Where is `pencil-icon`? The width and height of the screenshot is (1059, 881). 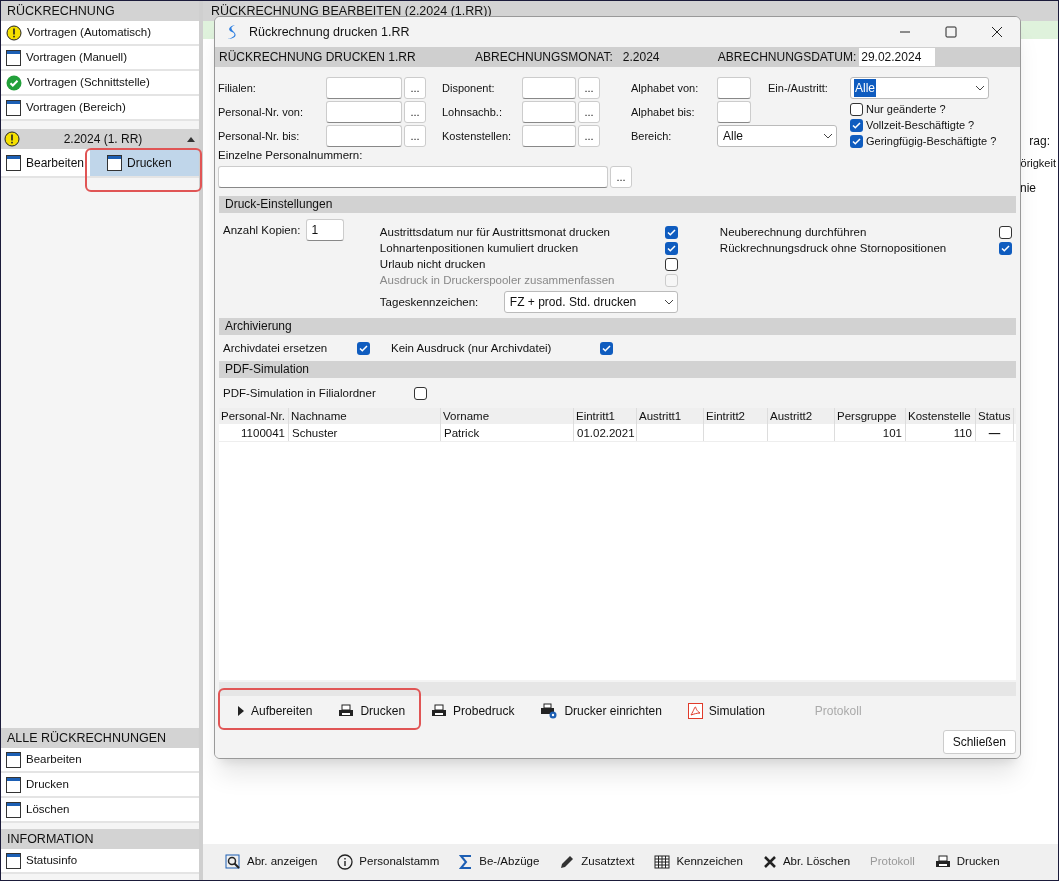 pencil-icon is located at coordinates (567, 862).